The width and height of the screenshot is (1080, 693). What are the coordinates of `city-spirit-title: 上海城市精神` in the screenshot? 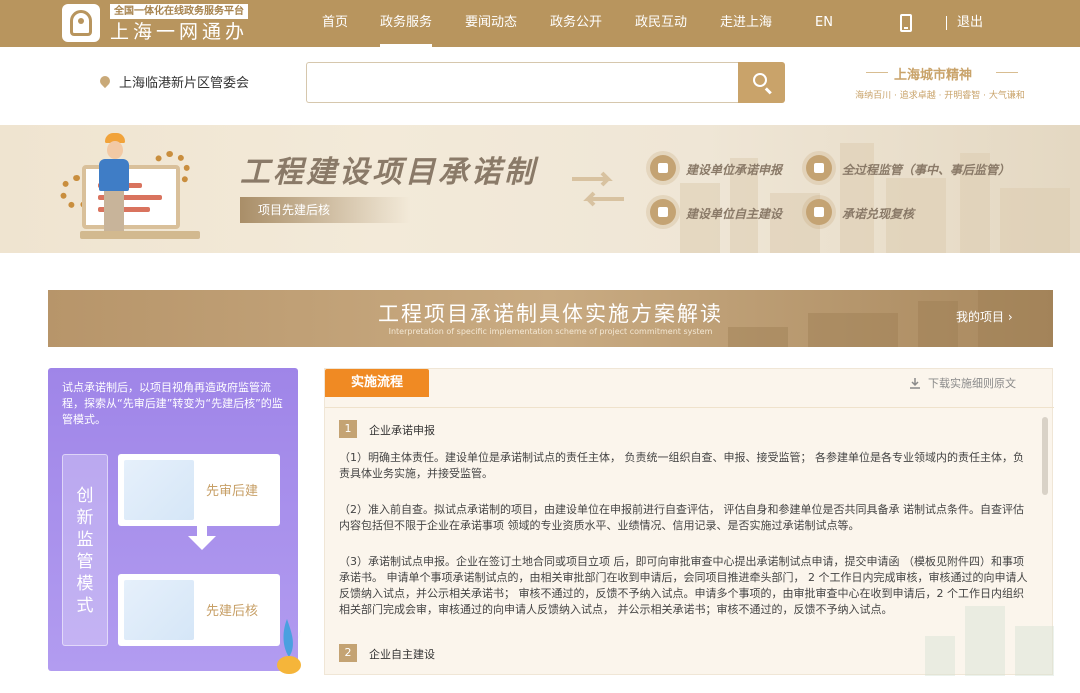 It's located at (932, 75).